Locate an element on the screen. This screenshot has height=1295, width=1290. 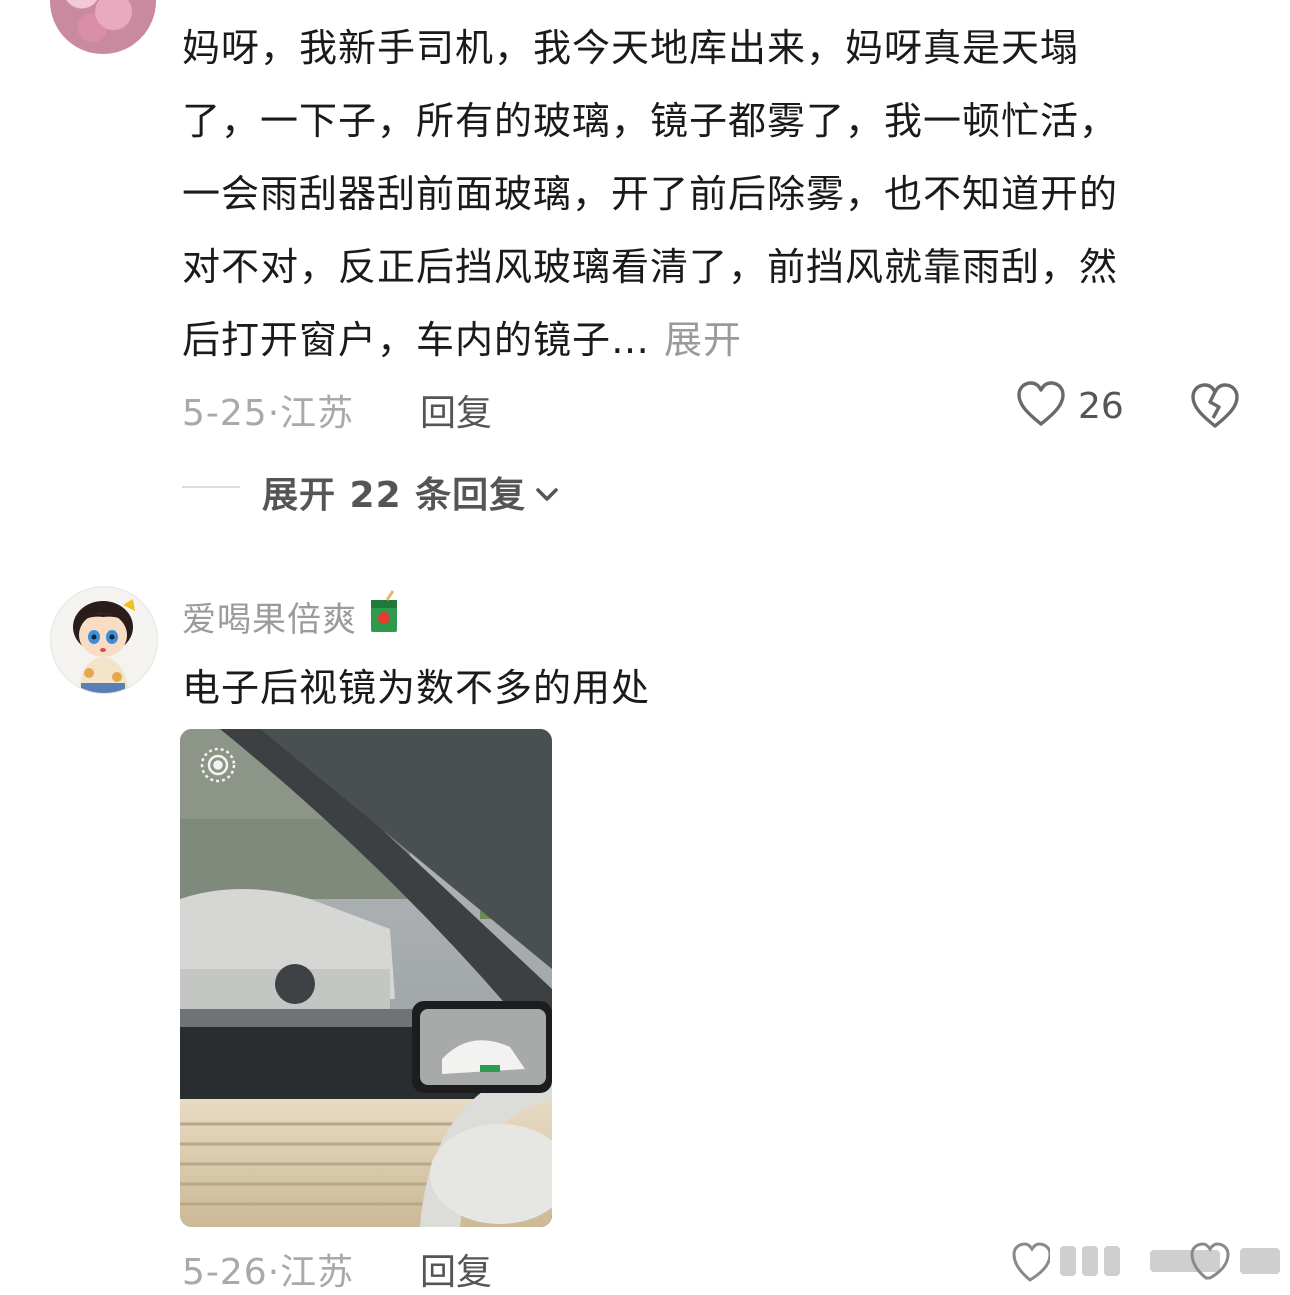
comment-text: 电子后视镜为数不多的用处 is located at coordinates (416, 688).